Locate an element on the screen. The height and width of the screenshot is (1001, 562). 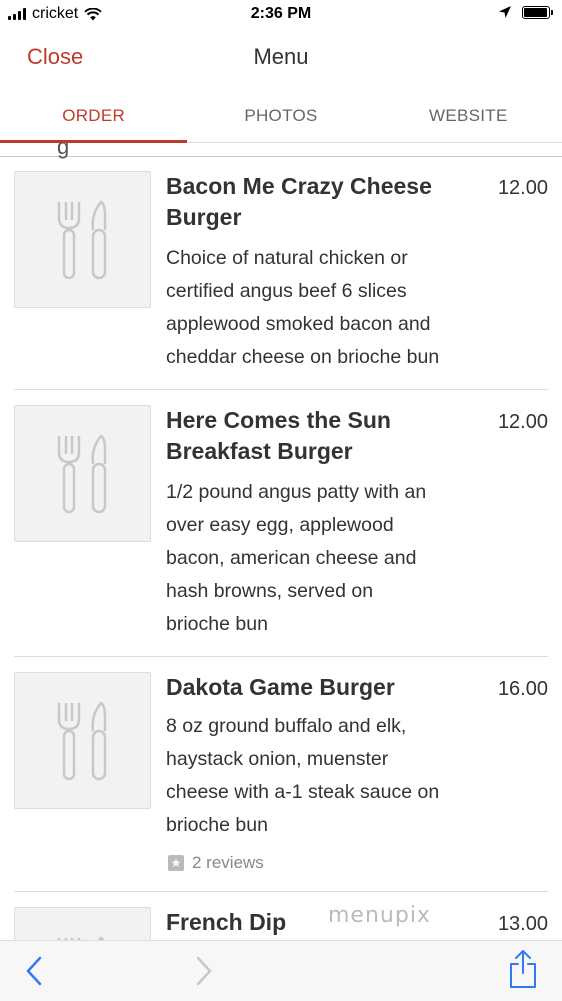
reviews-link: ★ 2 reviews is located at coordinates (216, 863).